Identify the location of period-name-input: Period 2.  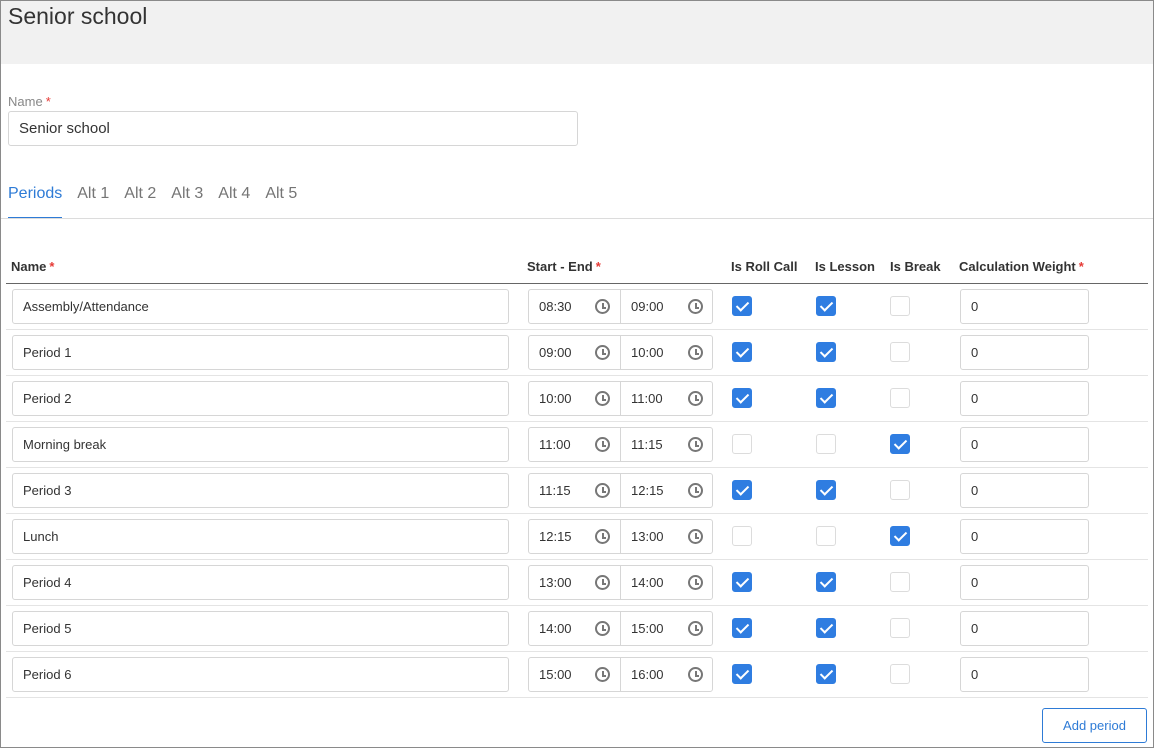
(260, 398).